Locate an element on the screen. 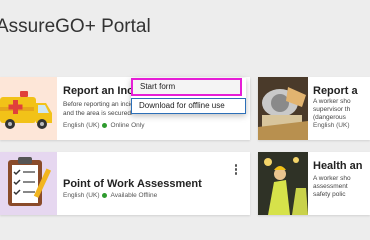 The width and height of the screenshot is (370, 240). ambulance-thumbnail is located at coordinates (28, 108).